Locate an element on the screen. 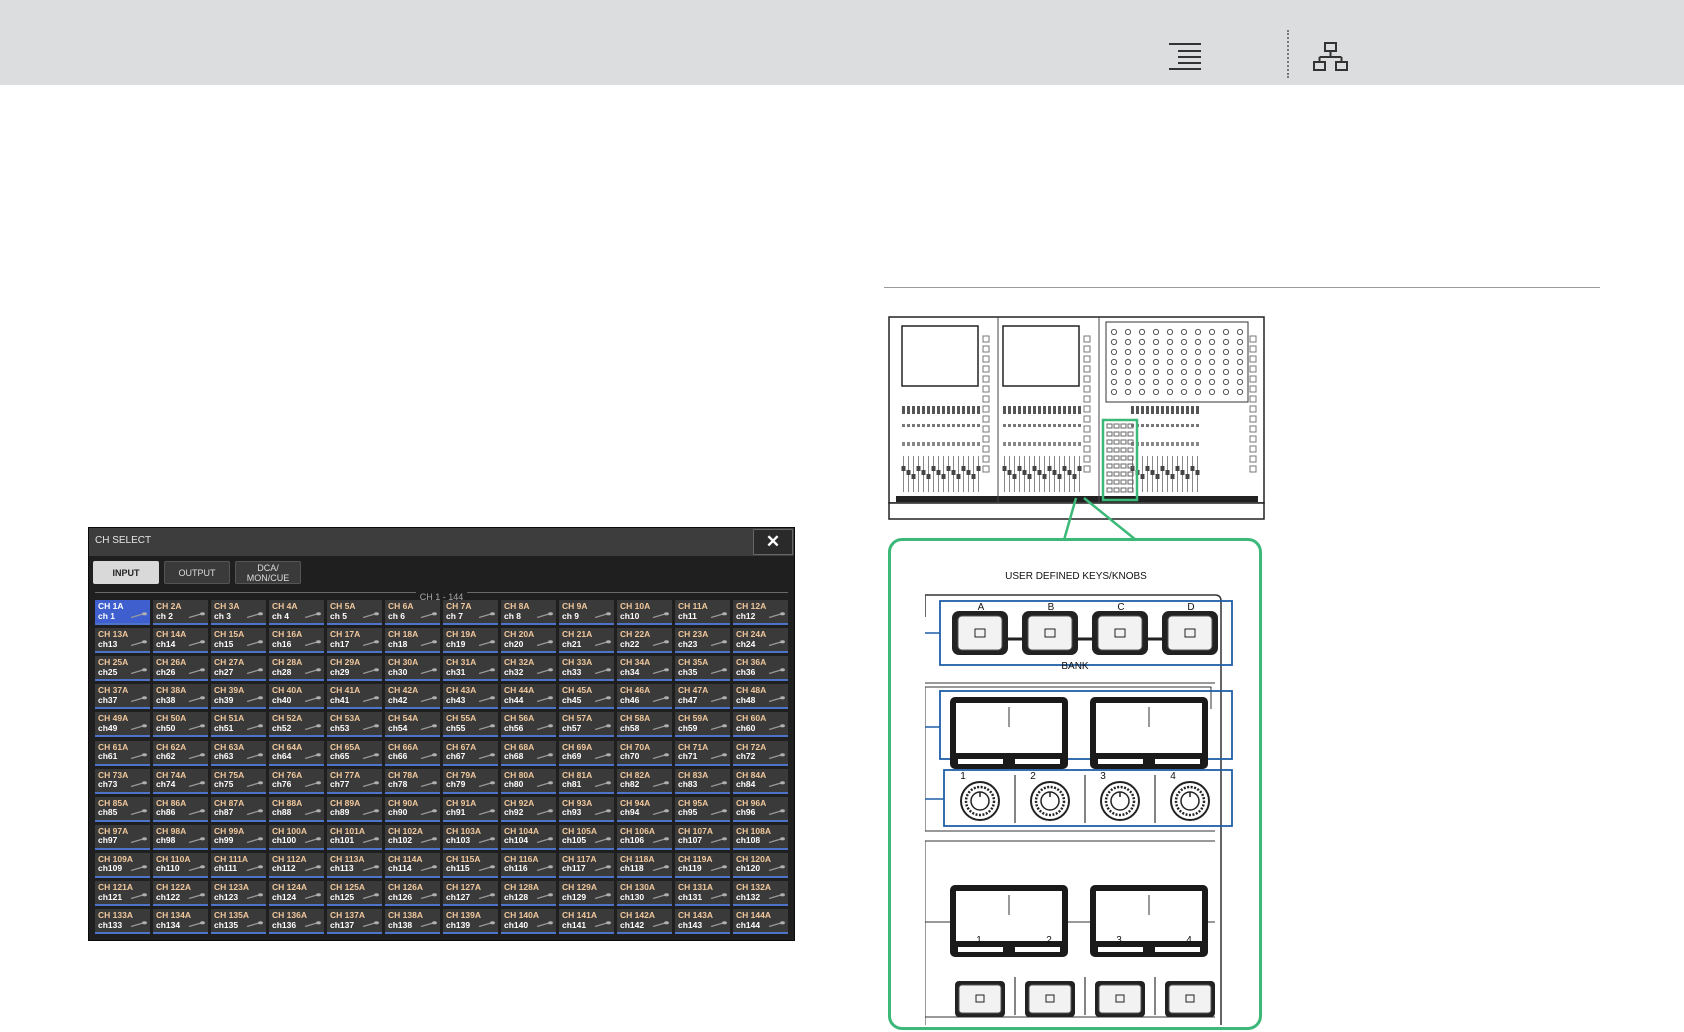  channel-button: CH 99A ch99 is located at coordinates (238, 837).